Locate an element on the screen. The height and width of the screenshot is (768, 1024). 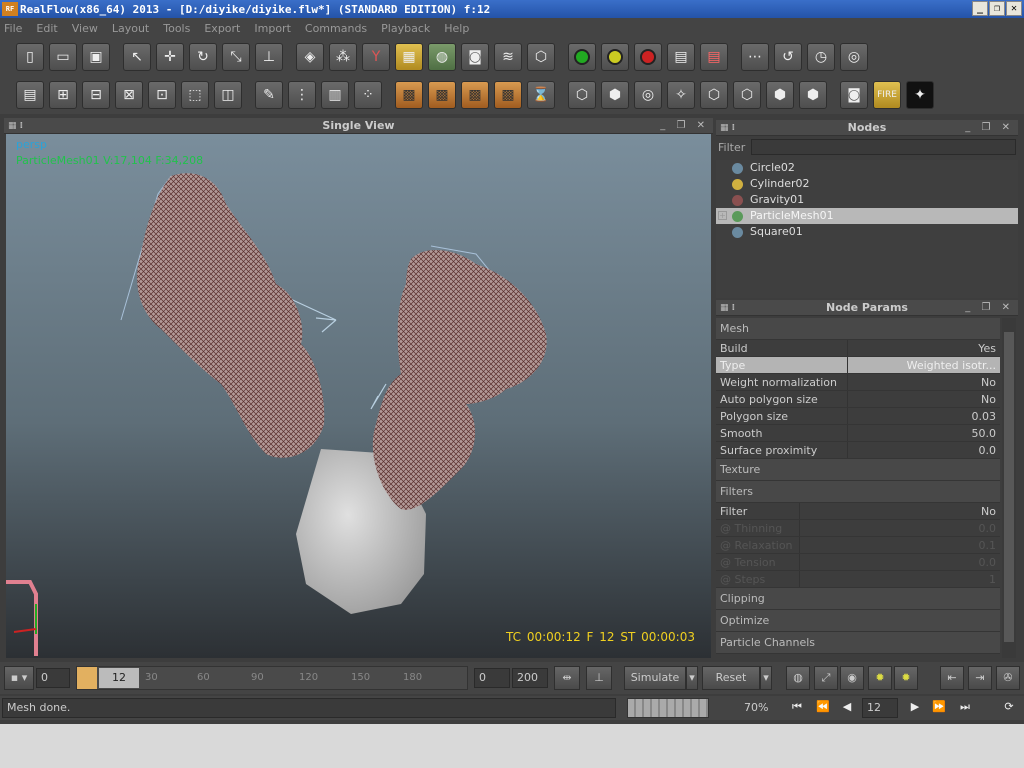
shade-mode-3-icon: ⬢ is located at coordinates (780, 95).